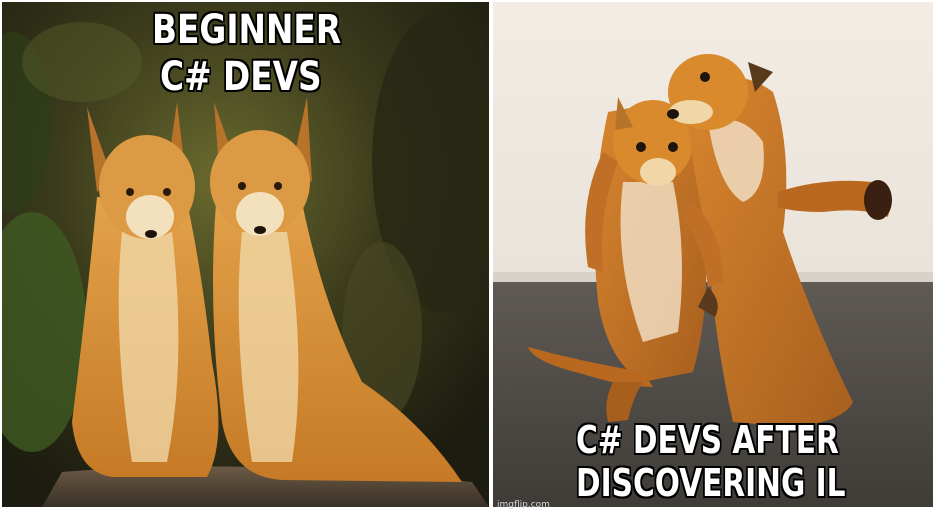 The height and width of the screenshot is (511, 936). Describe the element at coordinates (523, 505) in the screenshot. I see `watermark-text: imgflip.com` at that location.